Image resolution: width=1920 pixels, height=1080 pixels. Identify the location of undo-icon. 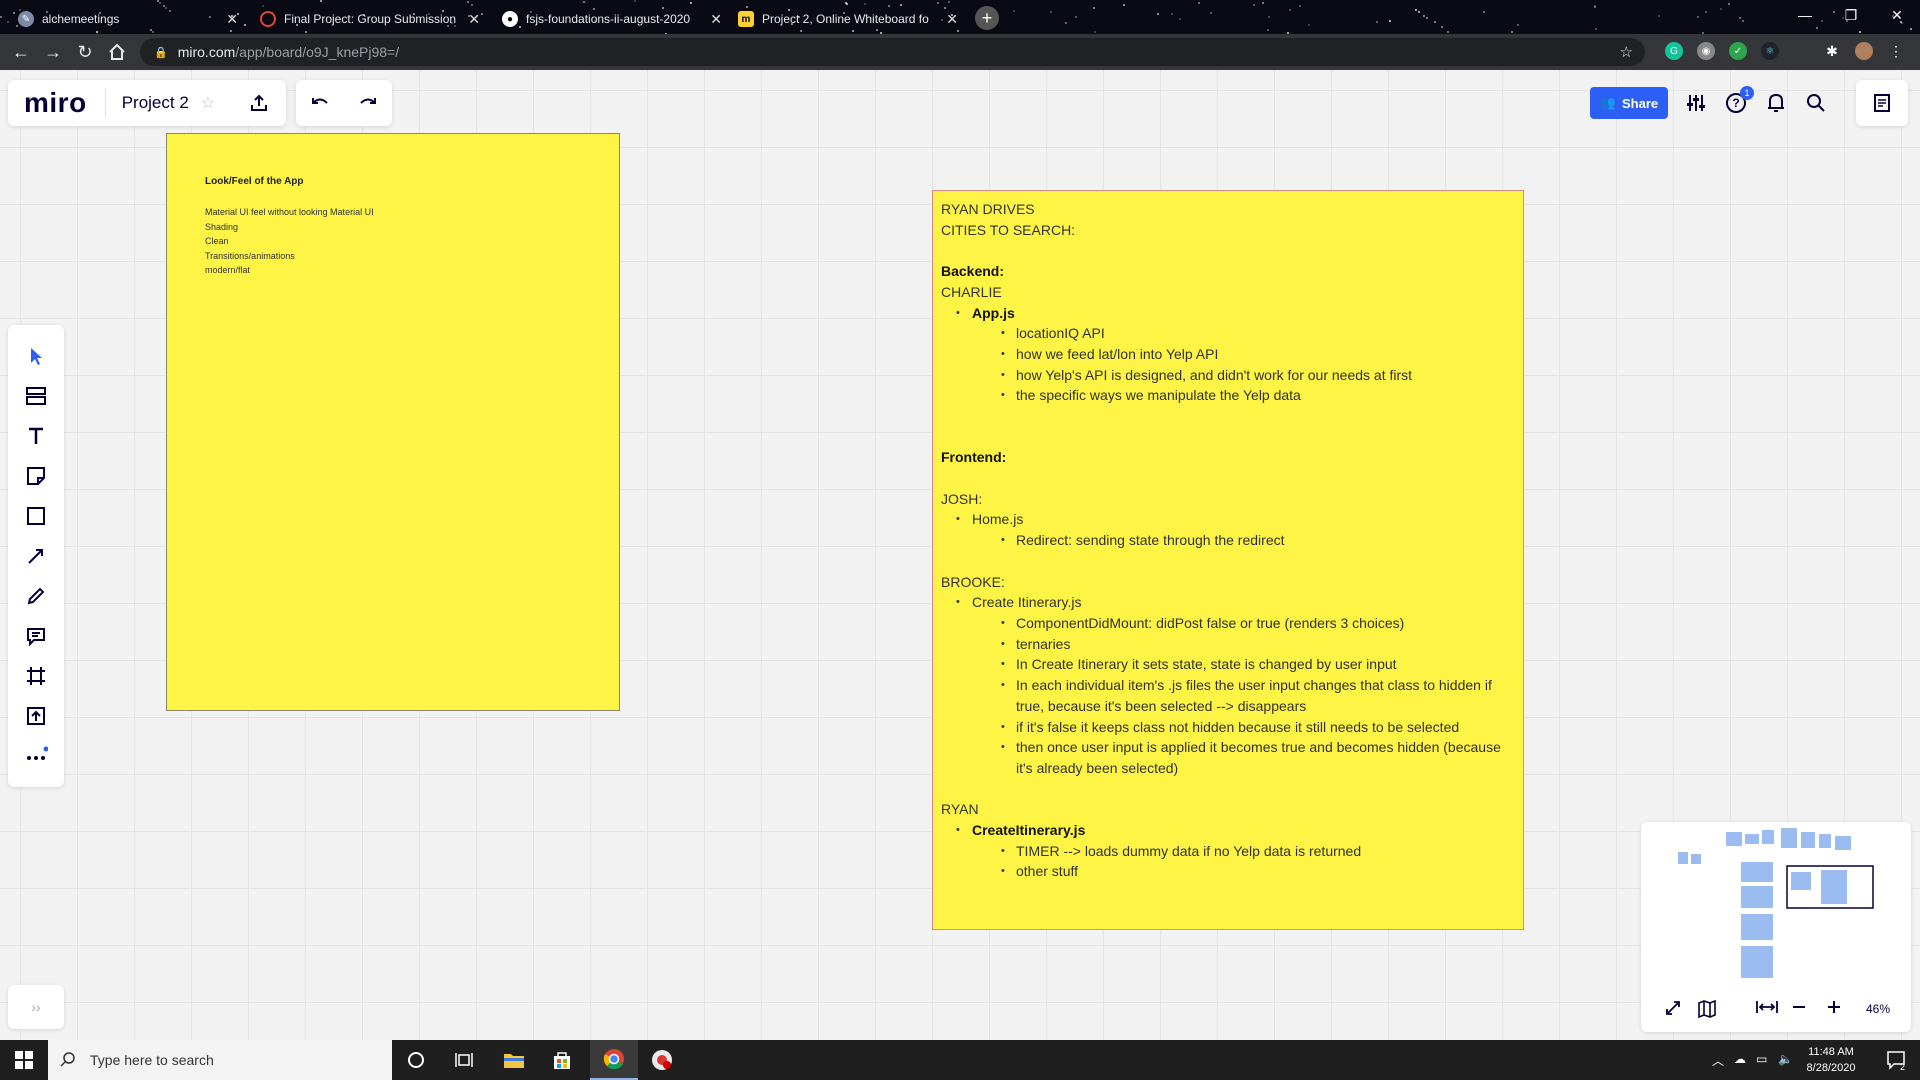
(320, 103).